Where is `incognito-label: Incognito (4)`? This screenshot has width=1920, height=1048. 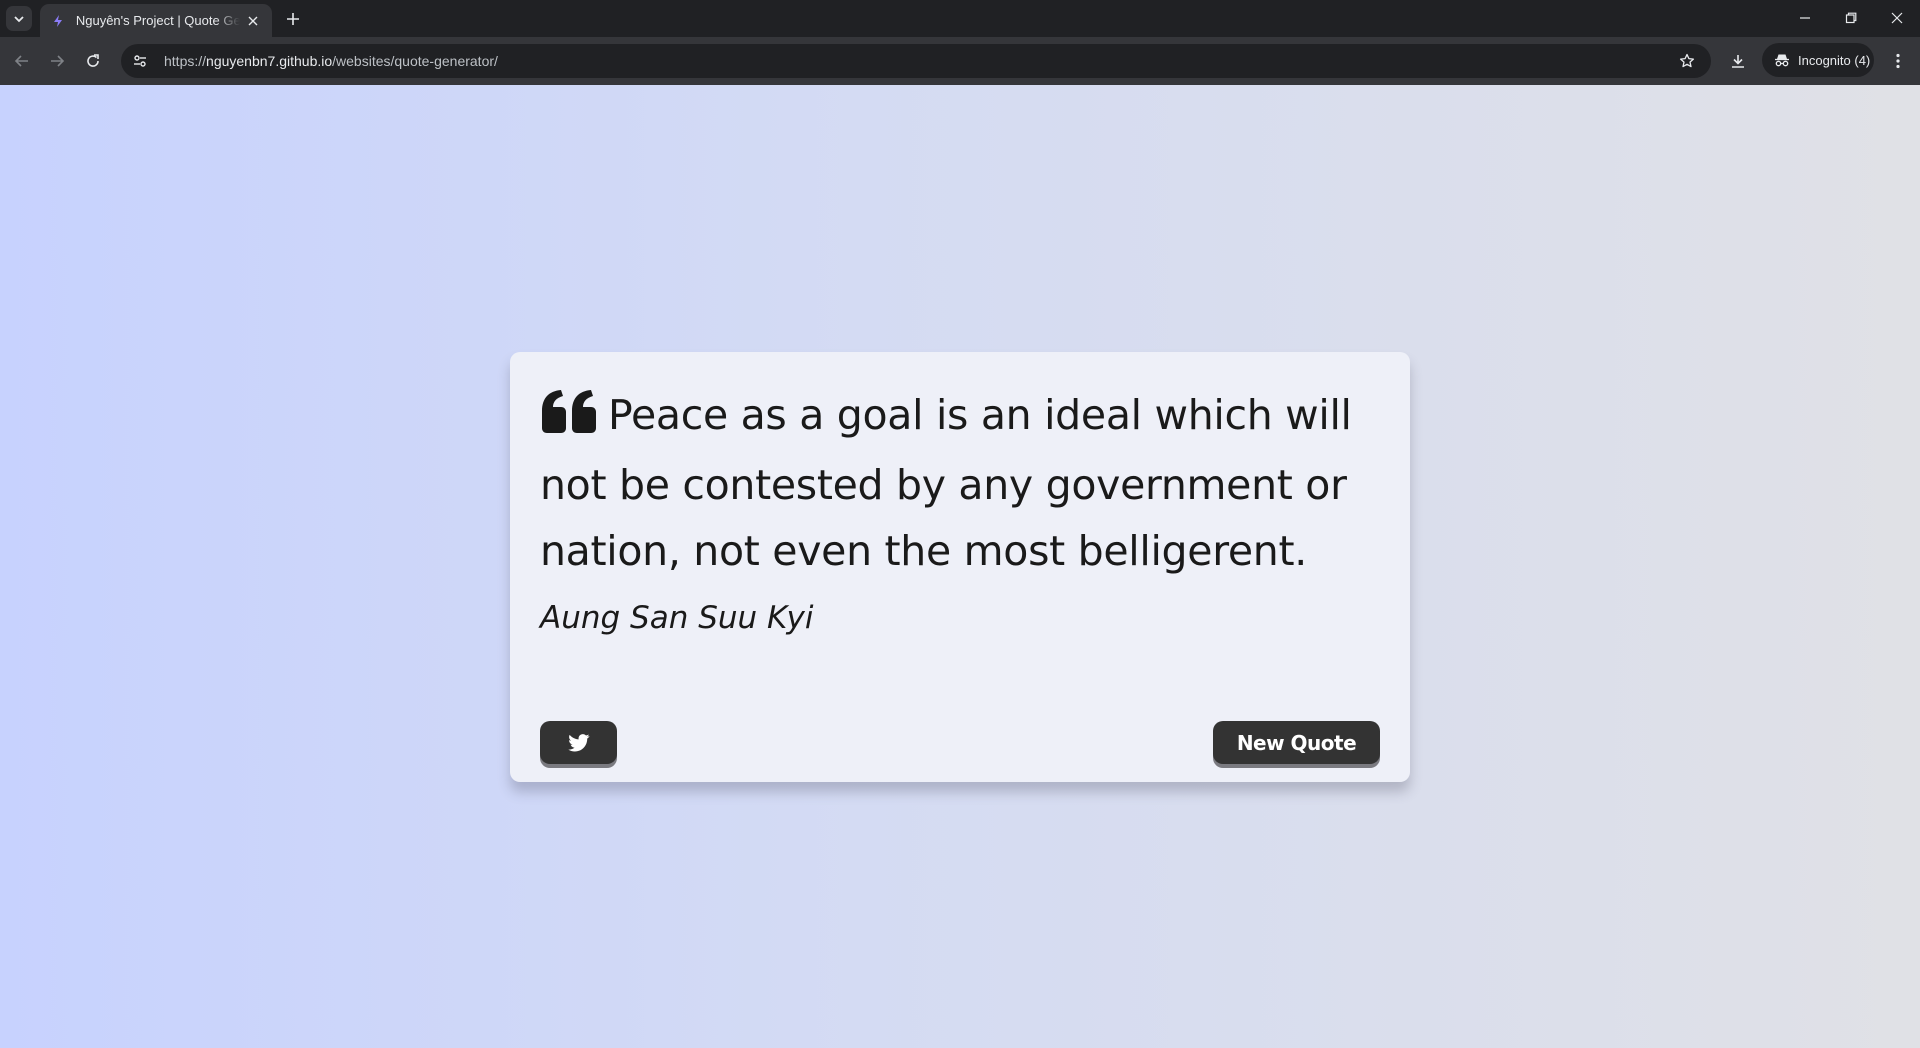
incognito-label: Incognito (4) is located at coordinates (1834, 60).